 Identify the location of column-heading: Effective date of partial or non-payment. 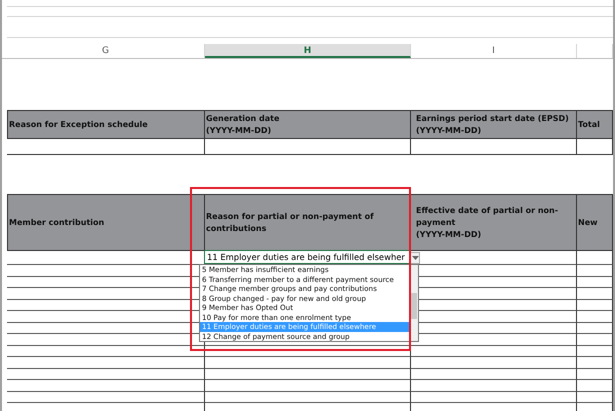
(488, 216).